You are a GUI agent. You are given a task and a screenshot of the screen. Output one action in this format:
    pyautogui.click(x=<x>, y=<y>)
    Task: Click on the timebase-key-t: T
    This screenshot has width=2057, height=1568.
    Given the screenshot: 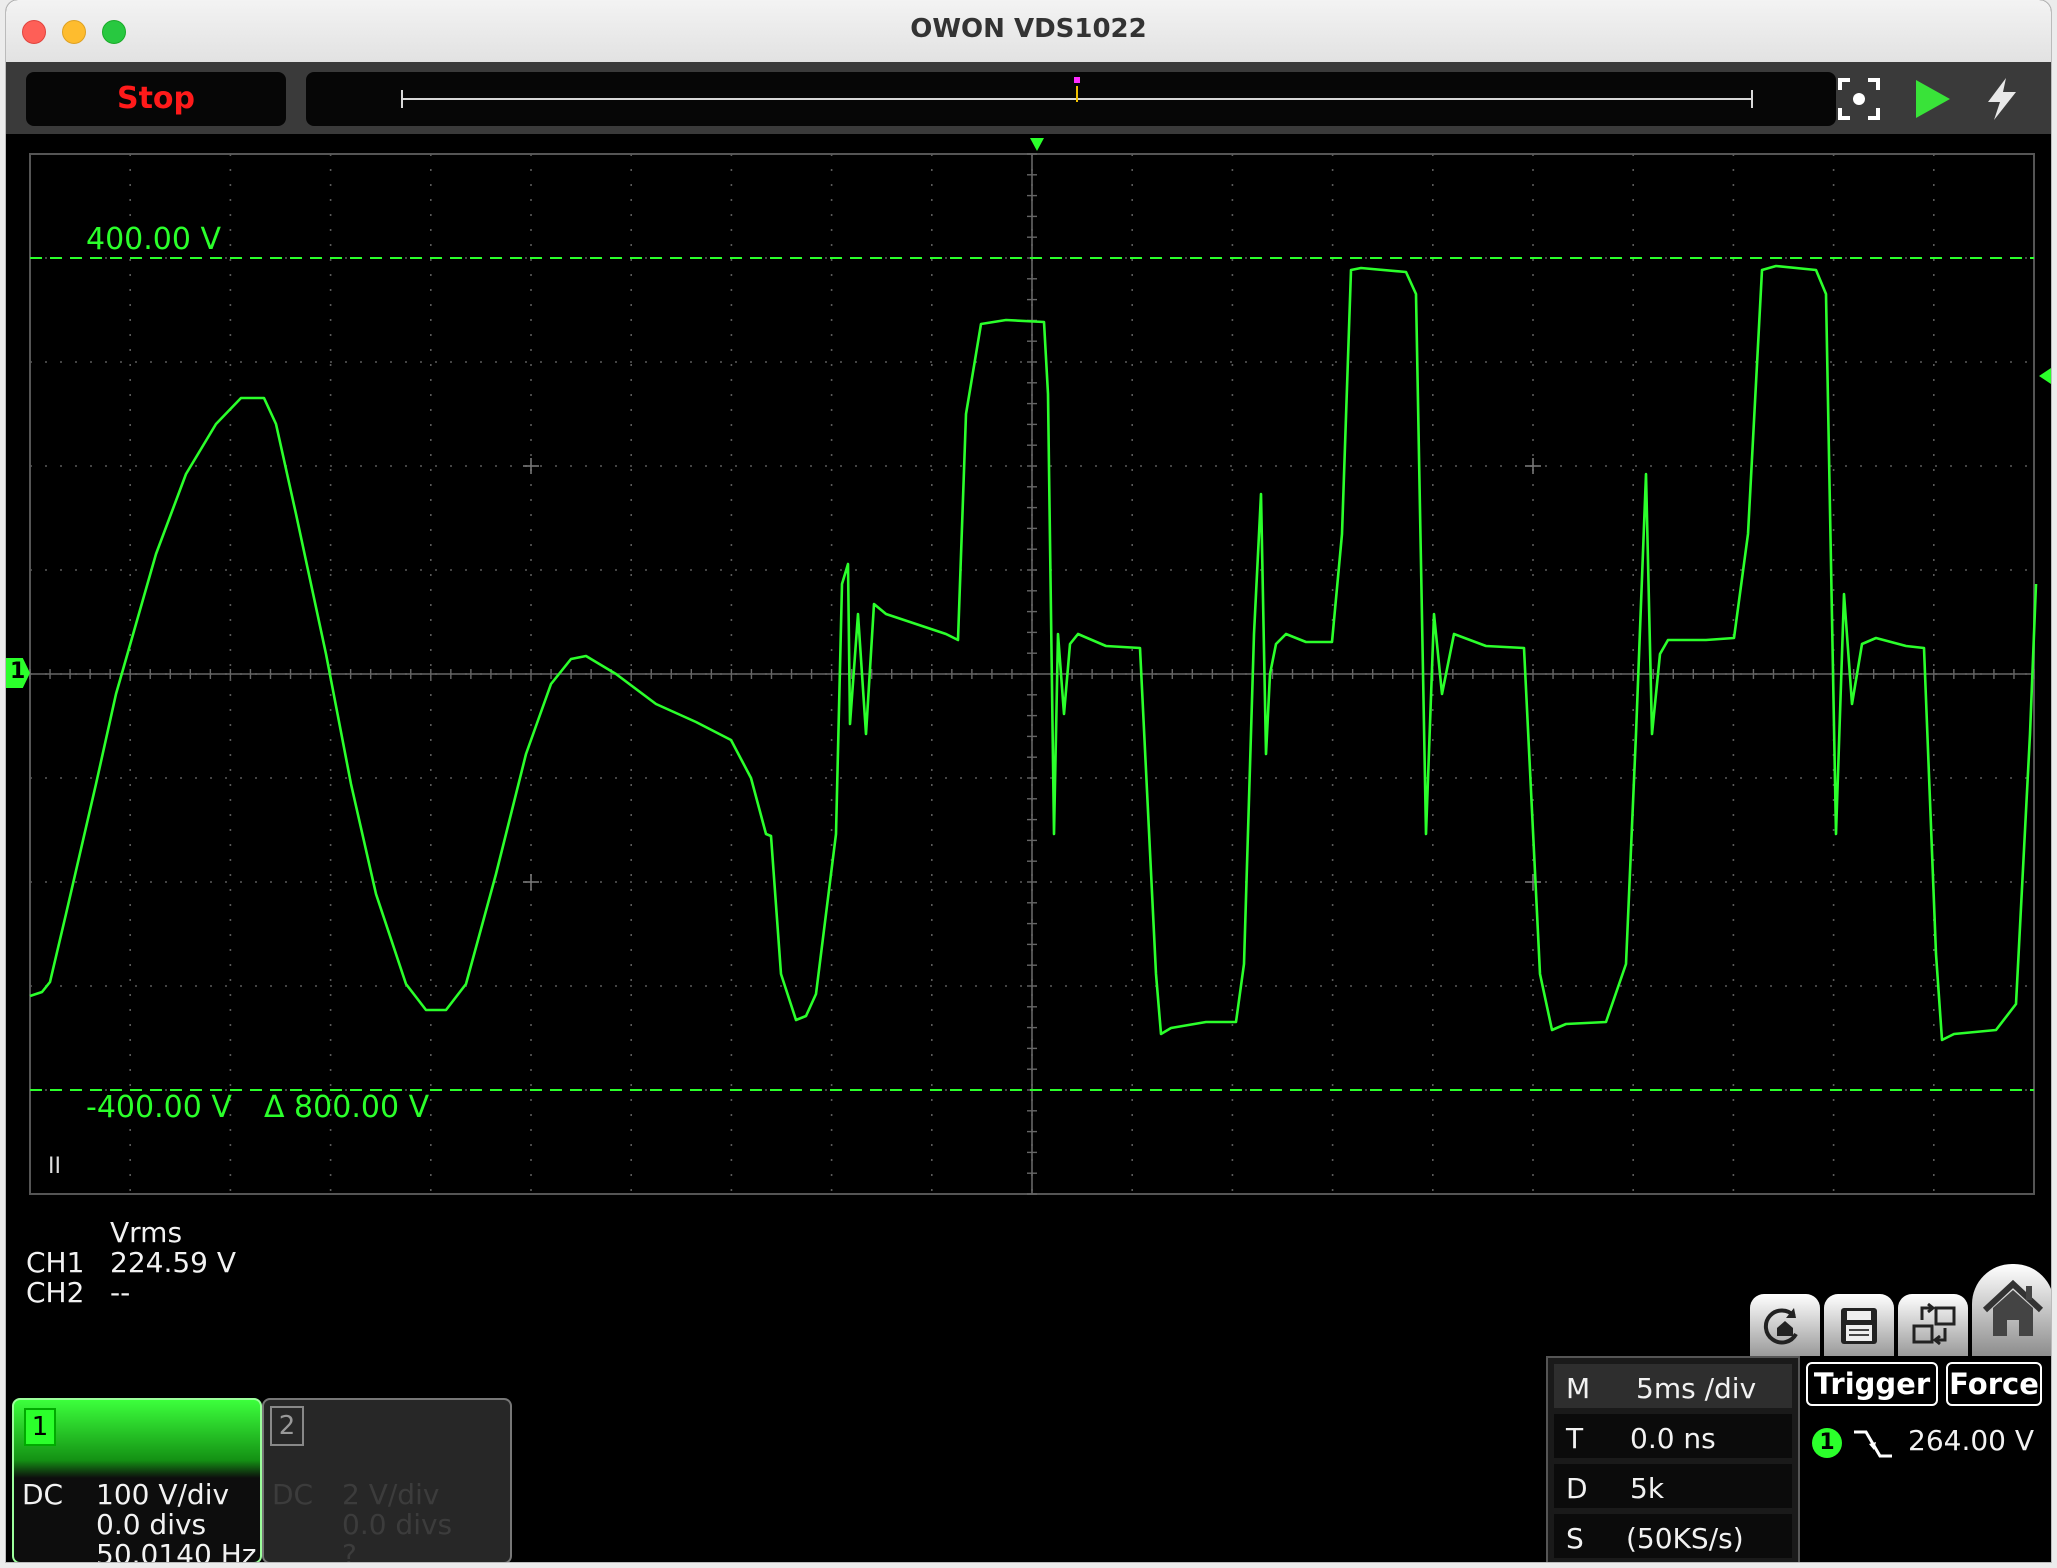 What is the action you would take?
    pyautogui.click(x=1575, y=1438)
    